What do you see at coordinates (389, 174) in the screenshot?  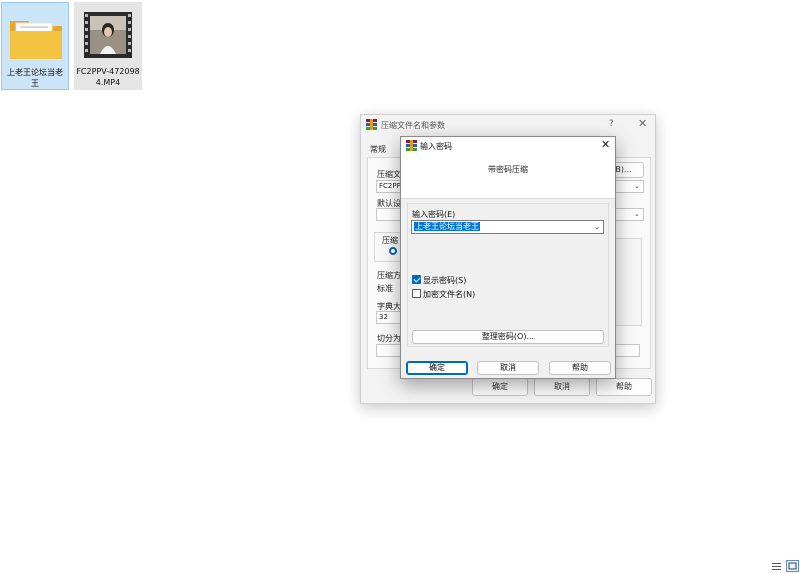 I see `archive-name-label: 压缩文` at bounding box center [389, 174].